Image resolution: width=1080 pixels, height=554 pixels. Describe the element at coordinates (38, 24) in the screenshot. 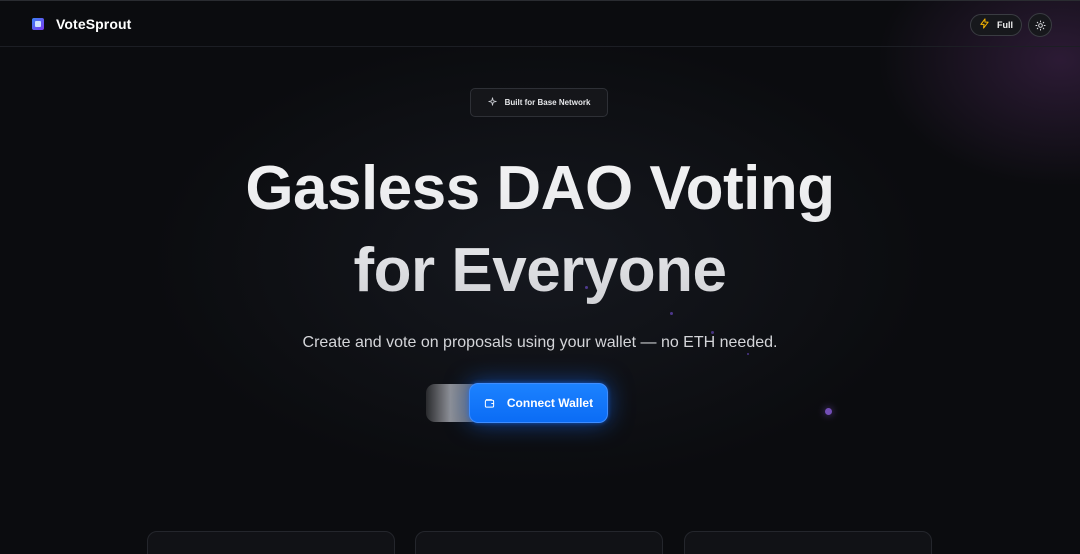

I see `votesprout-logo-icon` at that location.